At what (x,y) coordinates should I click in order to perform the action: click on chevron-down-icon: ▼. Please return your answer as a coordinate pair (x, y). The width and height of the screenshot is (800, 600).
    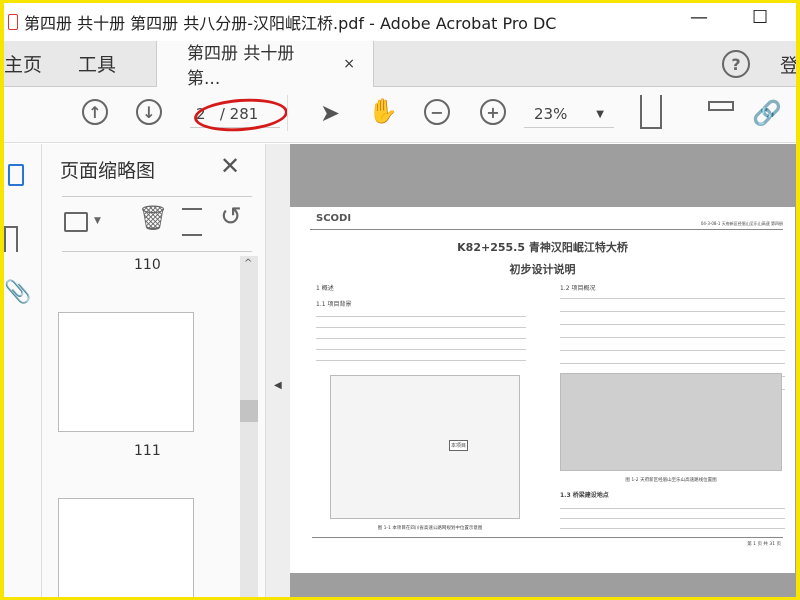
    Looking at the image, I should click on (97, 221).